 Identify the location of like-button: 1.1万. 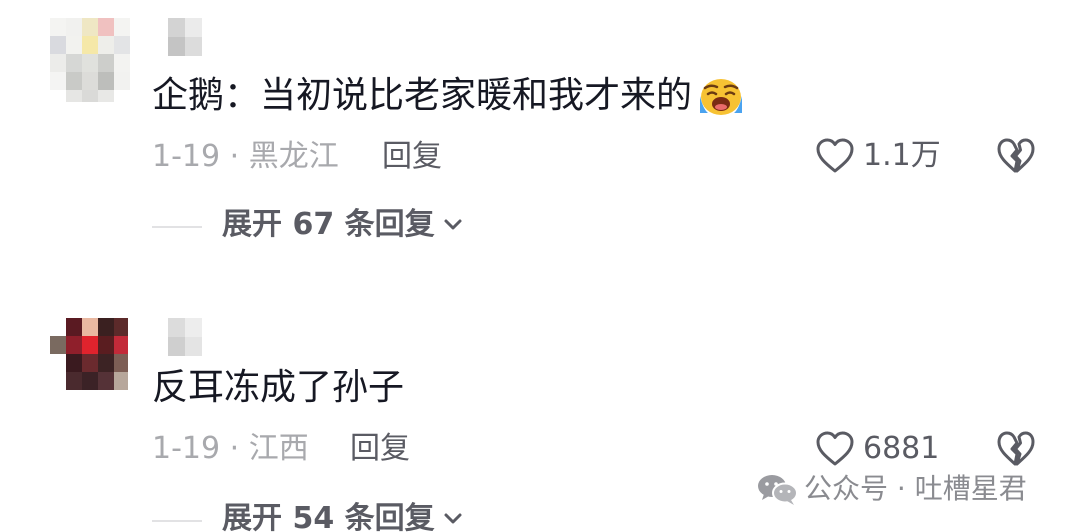
(885, 157).